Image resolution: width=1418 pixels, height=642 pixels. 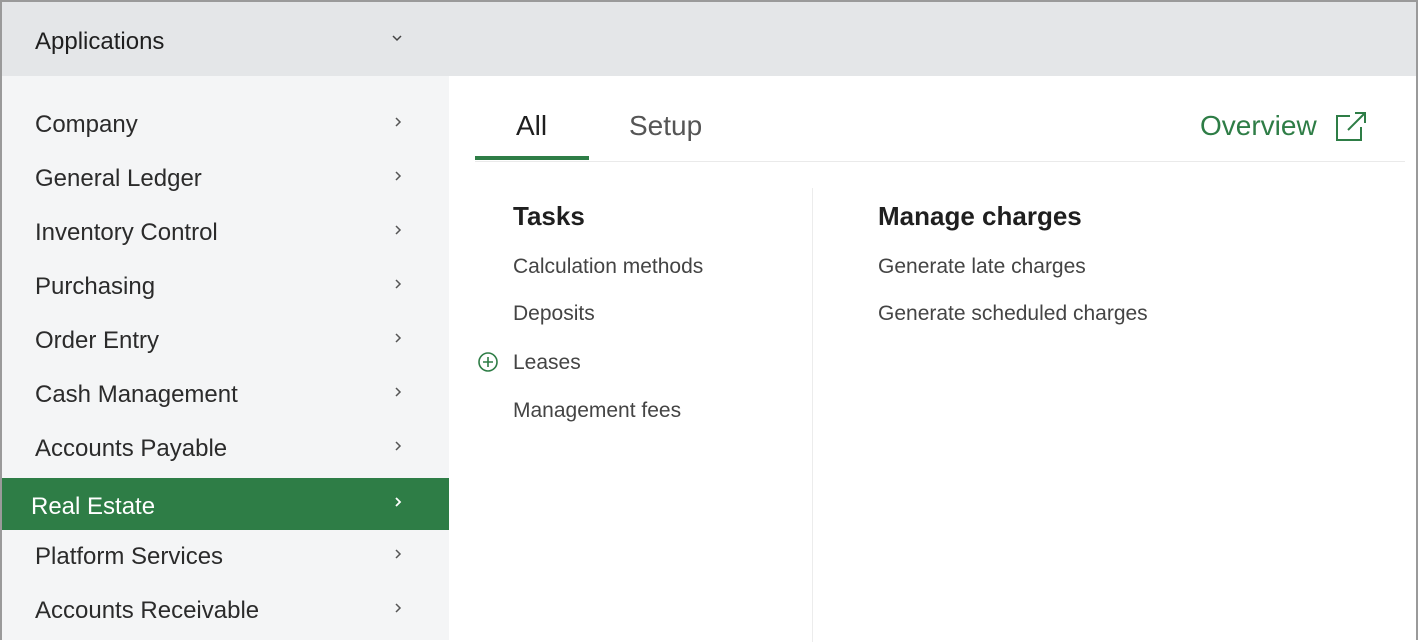 What do you see at coordinates (547, 363) in the screenshot?
I see `leases-link: Leases` at bounding box center [547, 363].